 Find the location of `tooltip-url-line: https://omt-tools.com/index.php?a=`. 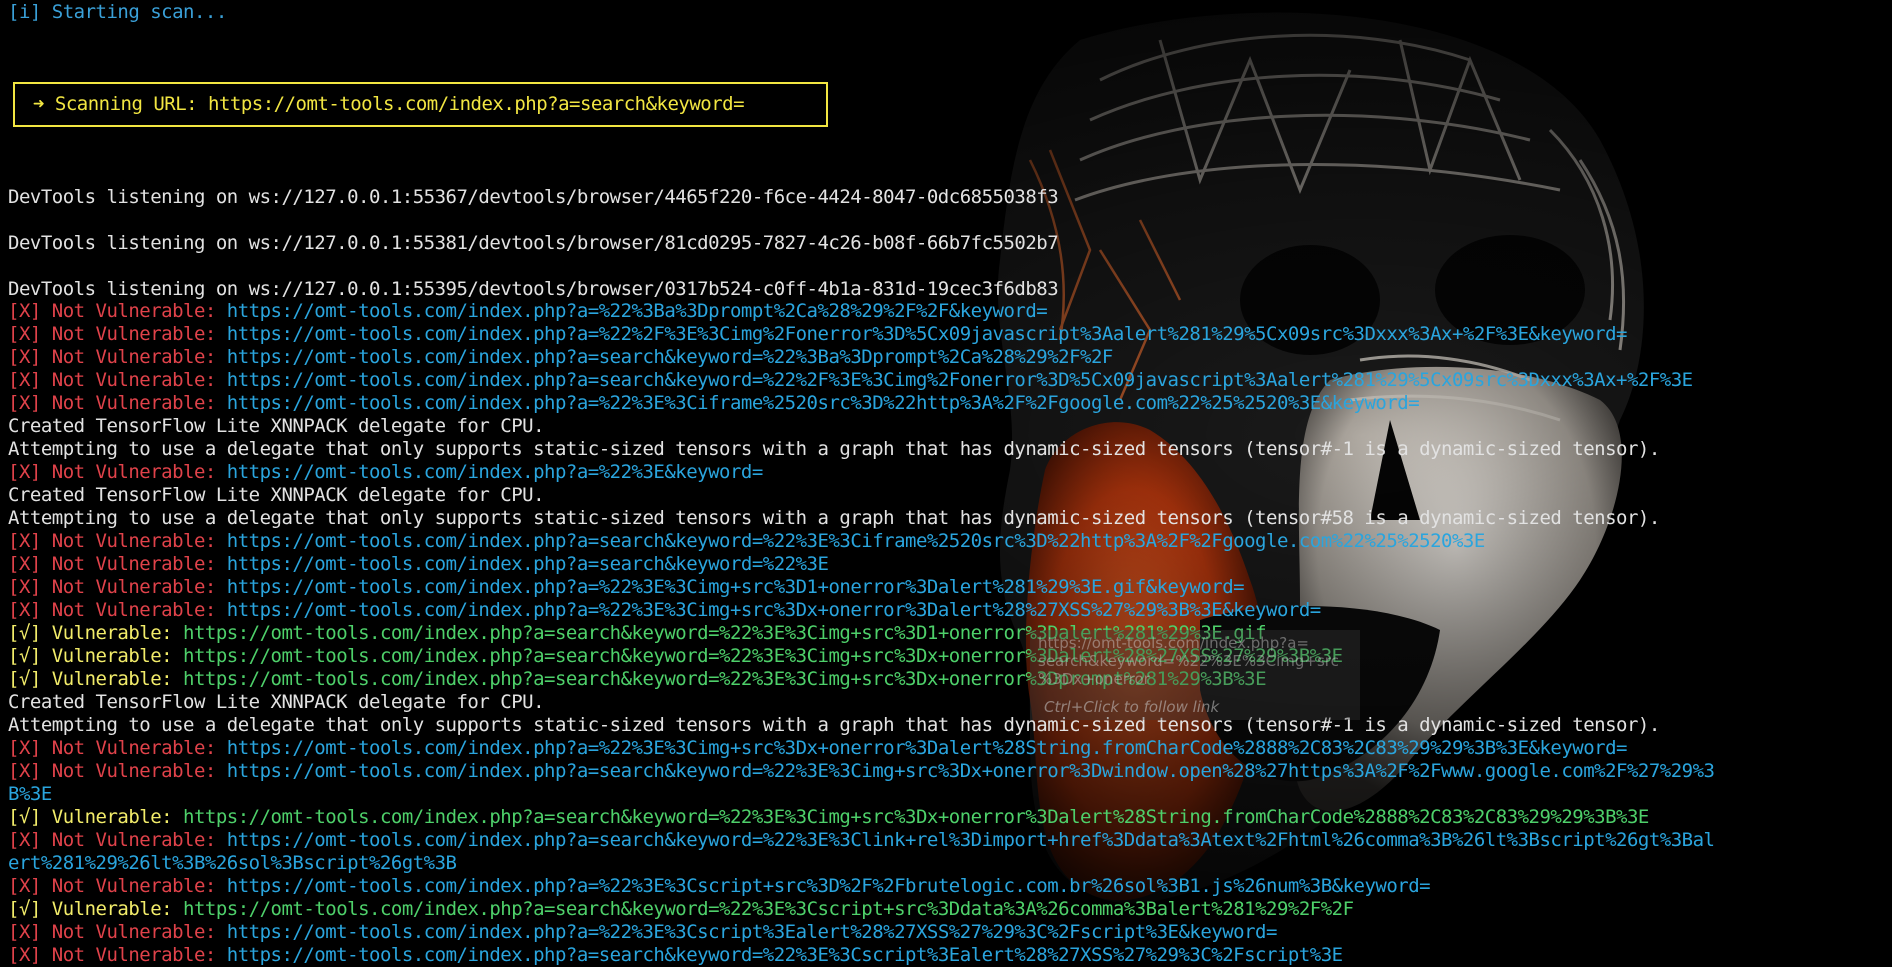

tooltip-url-line: https://omt-tools.com/index.php?a= is located at coordinates (1174, 643).